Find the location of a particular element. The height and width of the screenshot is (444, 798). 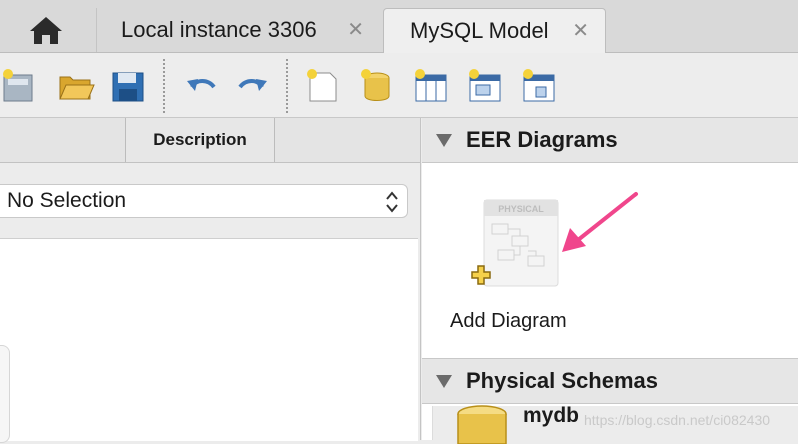

open-model-button is located at coordinates (76, 85).